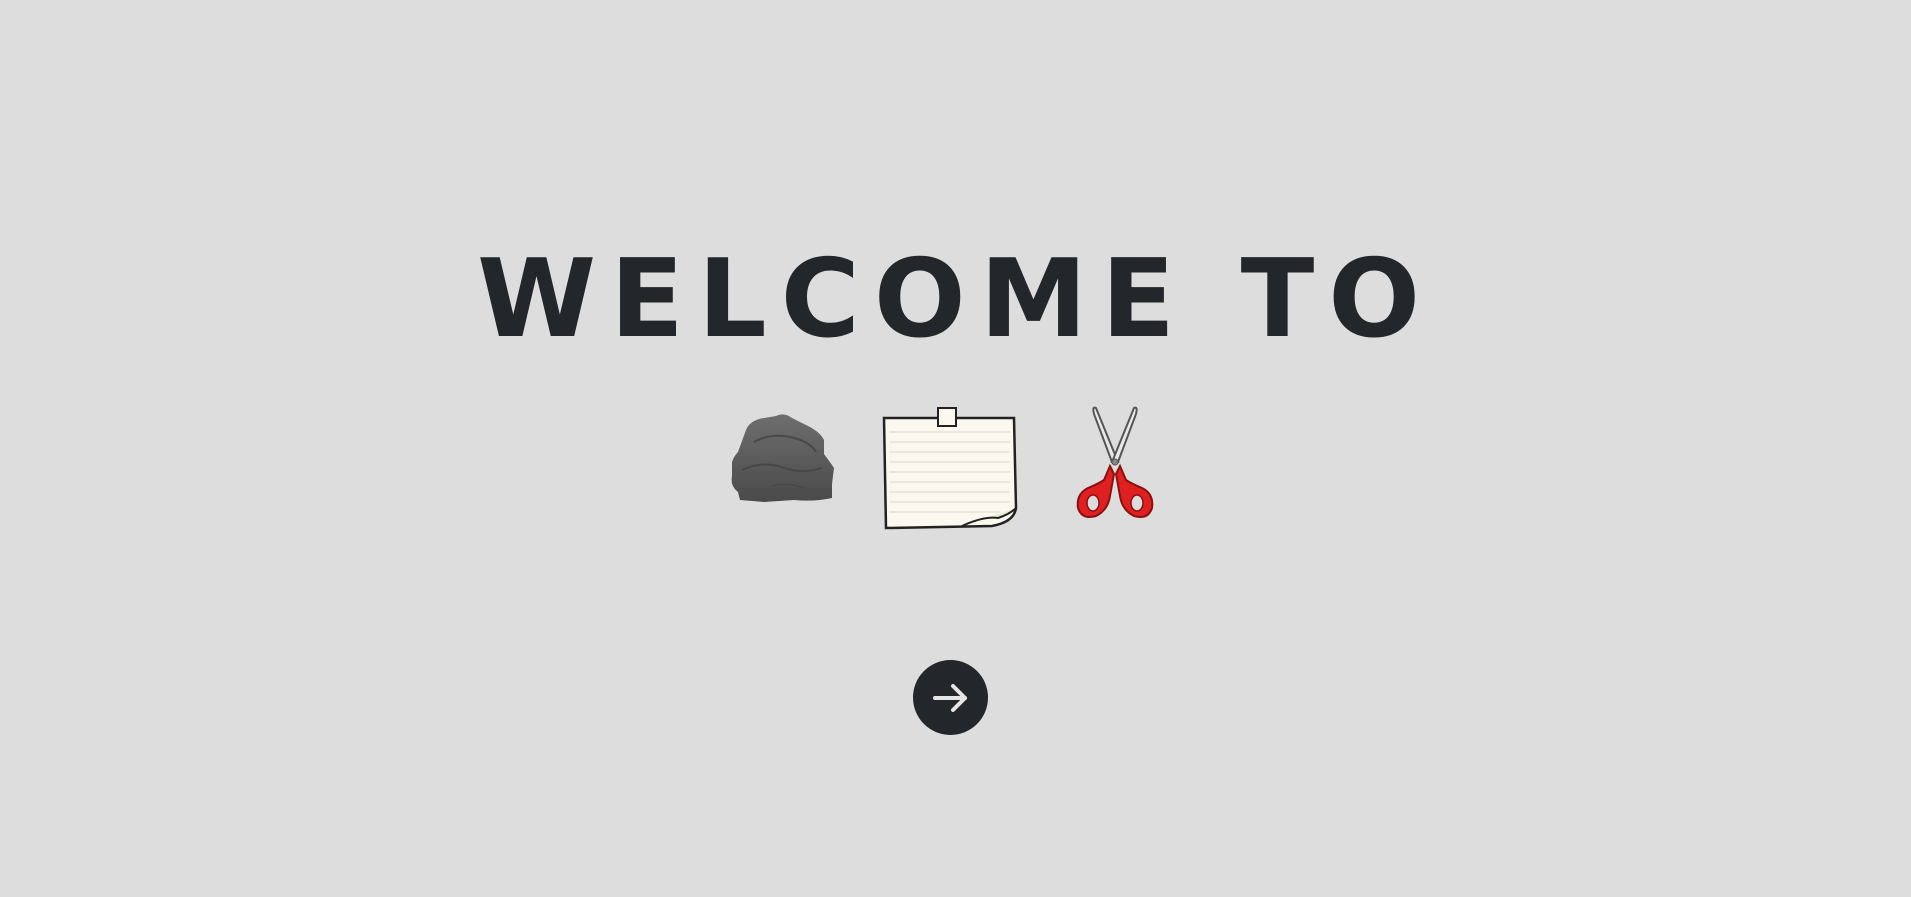 This screenshot has width=1911, height=897. I want to click on scissors-icon, so click(1116, 462).